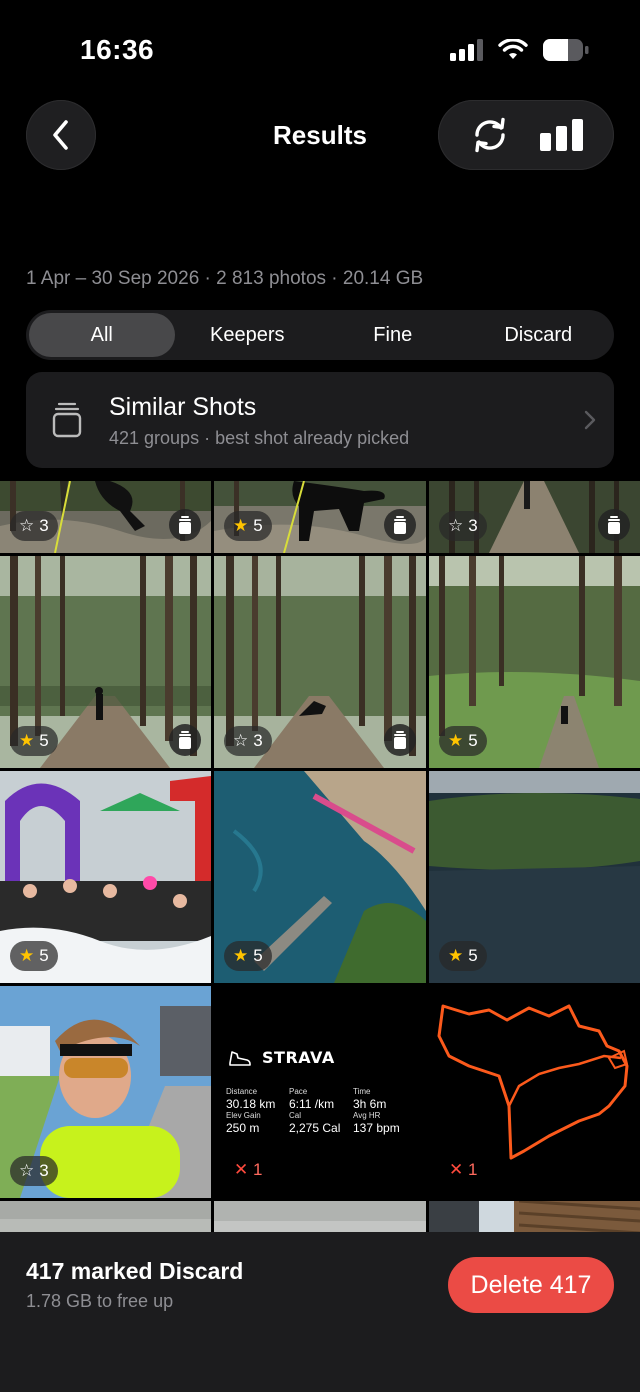 This screenshot has width=640, height=1392. Describe the element at coordinates (513, 49) in the screenshot. I see `wifi-icon` at that location.